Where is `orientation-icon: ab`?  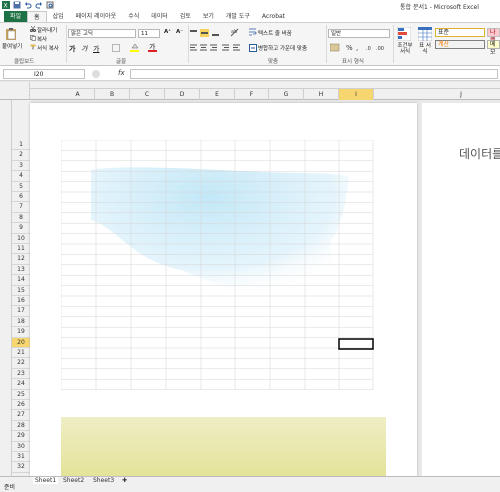 orientation-icon: ab is located at coordinates (235, 32).